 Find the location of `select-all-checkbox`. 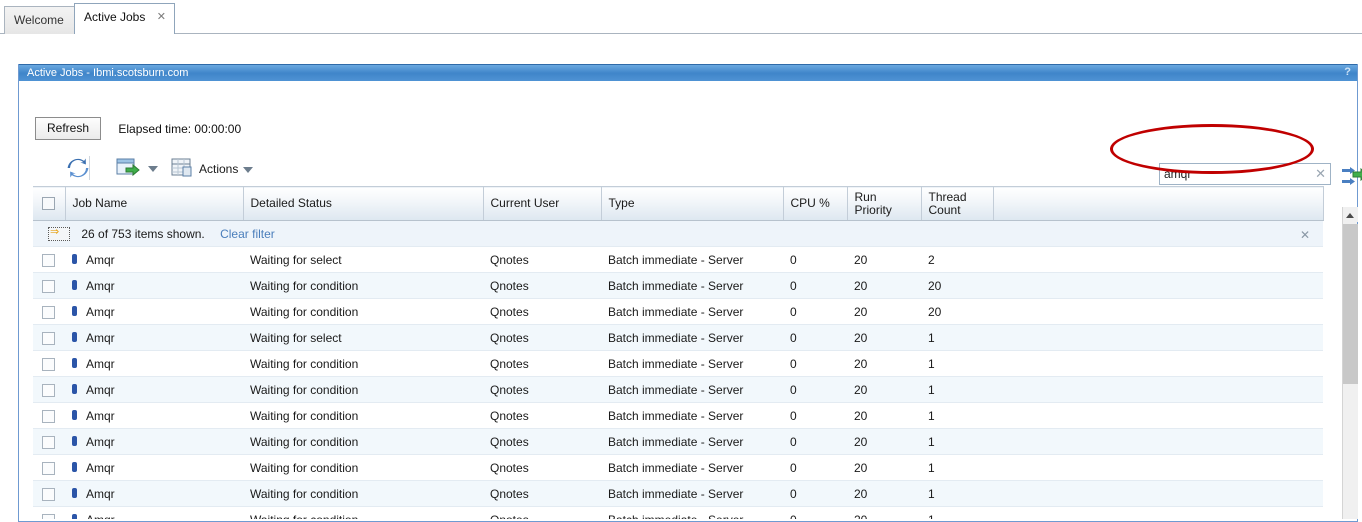

select-all-checkbox is located at coordinates (48, 204).